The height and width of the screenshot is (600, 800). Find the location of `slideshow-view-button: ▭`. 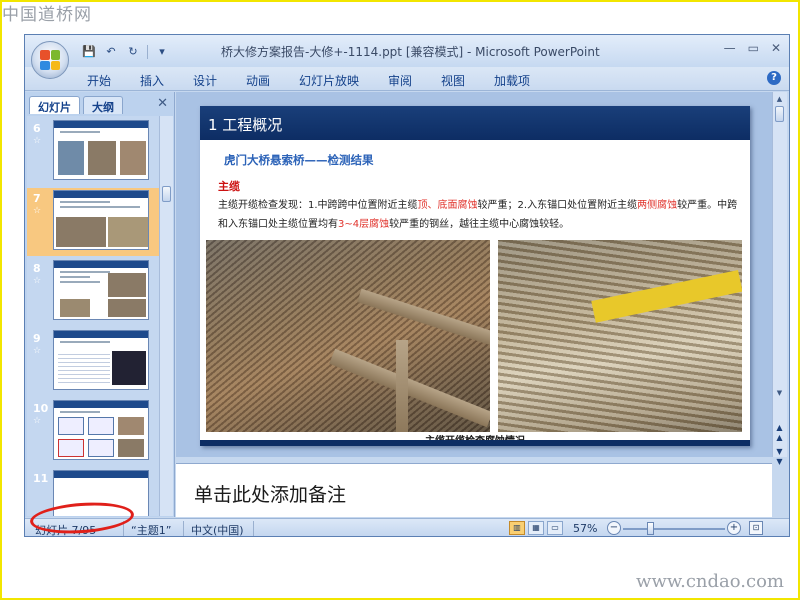

slideshow-view-button: ▭ is located at coordinates (555, 528).